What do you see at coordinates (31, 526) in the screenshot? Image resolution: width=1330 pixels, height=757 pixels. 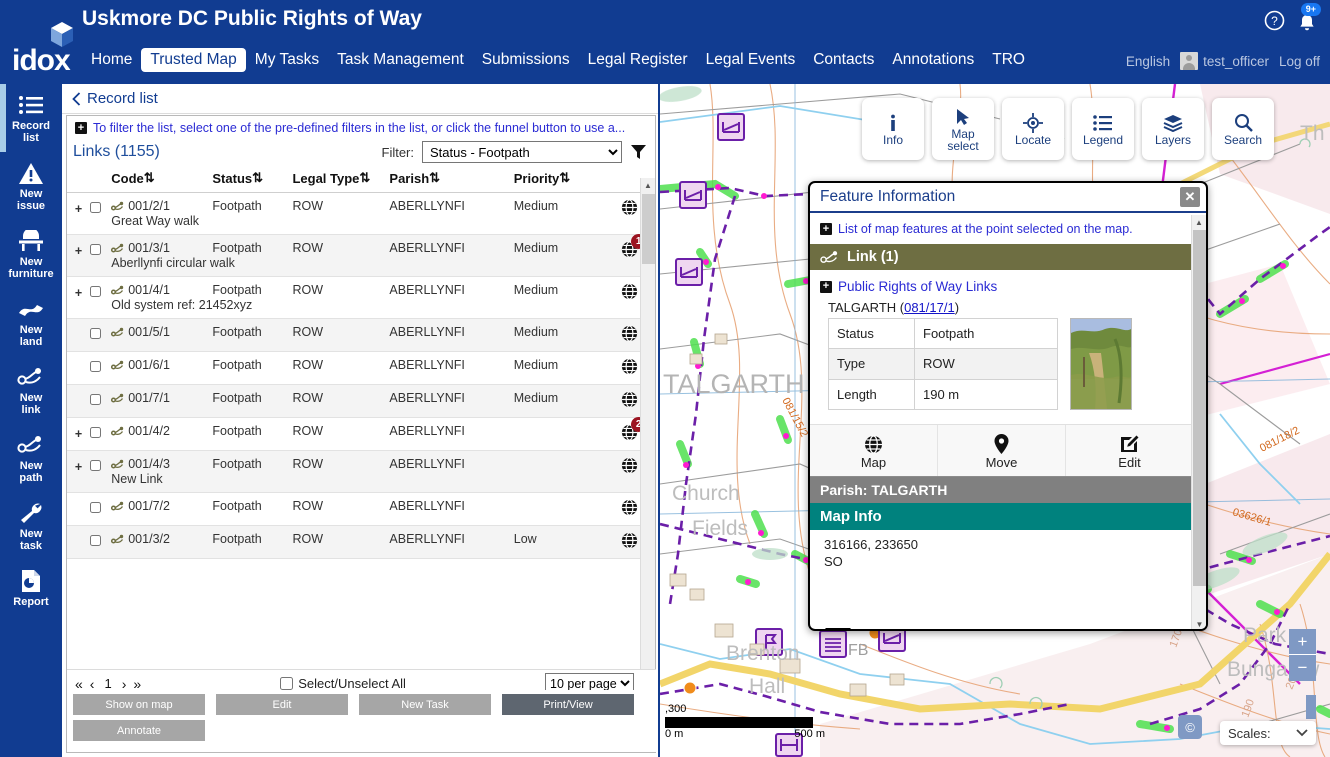 I see `sidebar-item-new-task: New task` at bounding box center [31, 526].